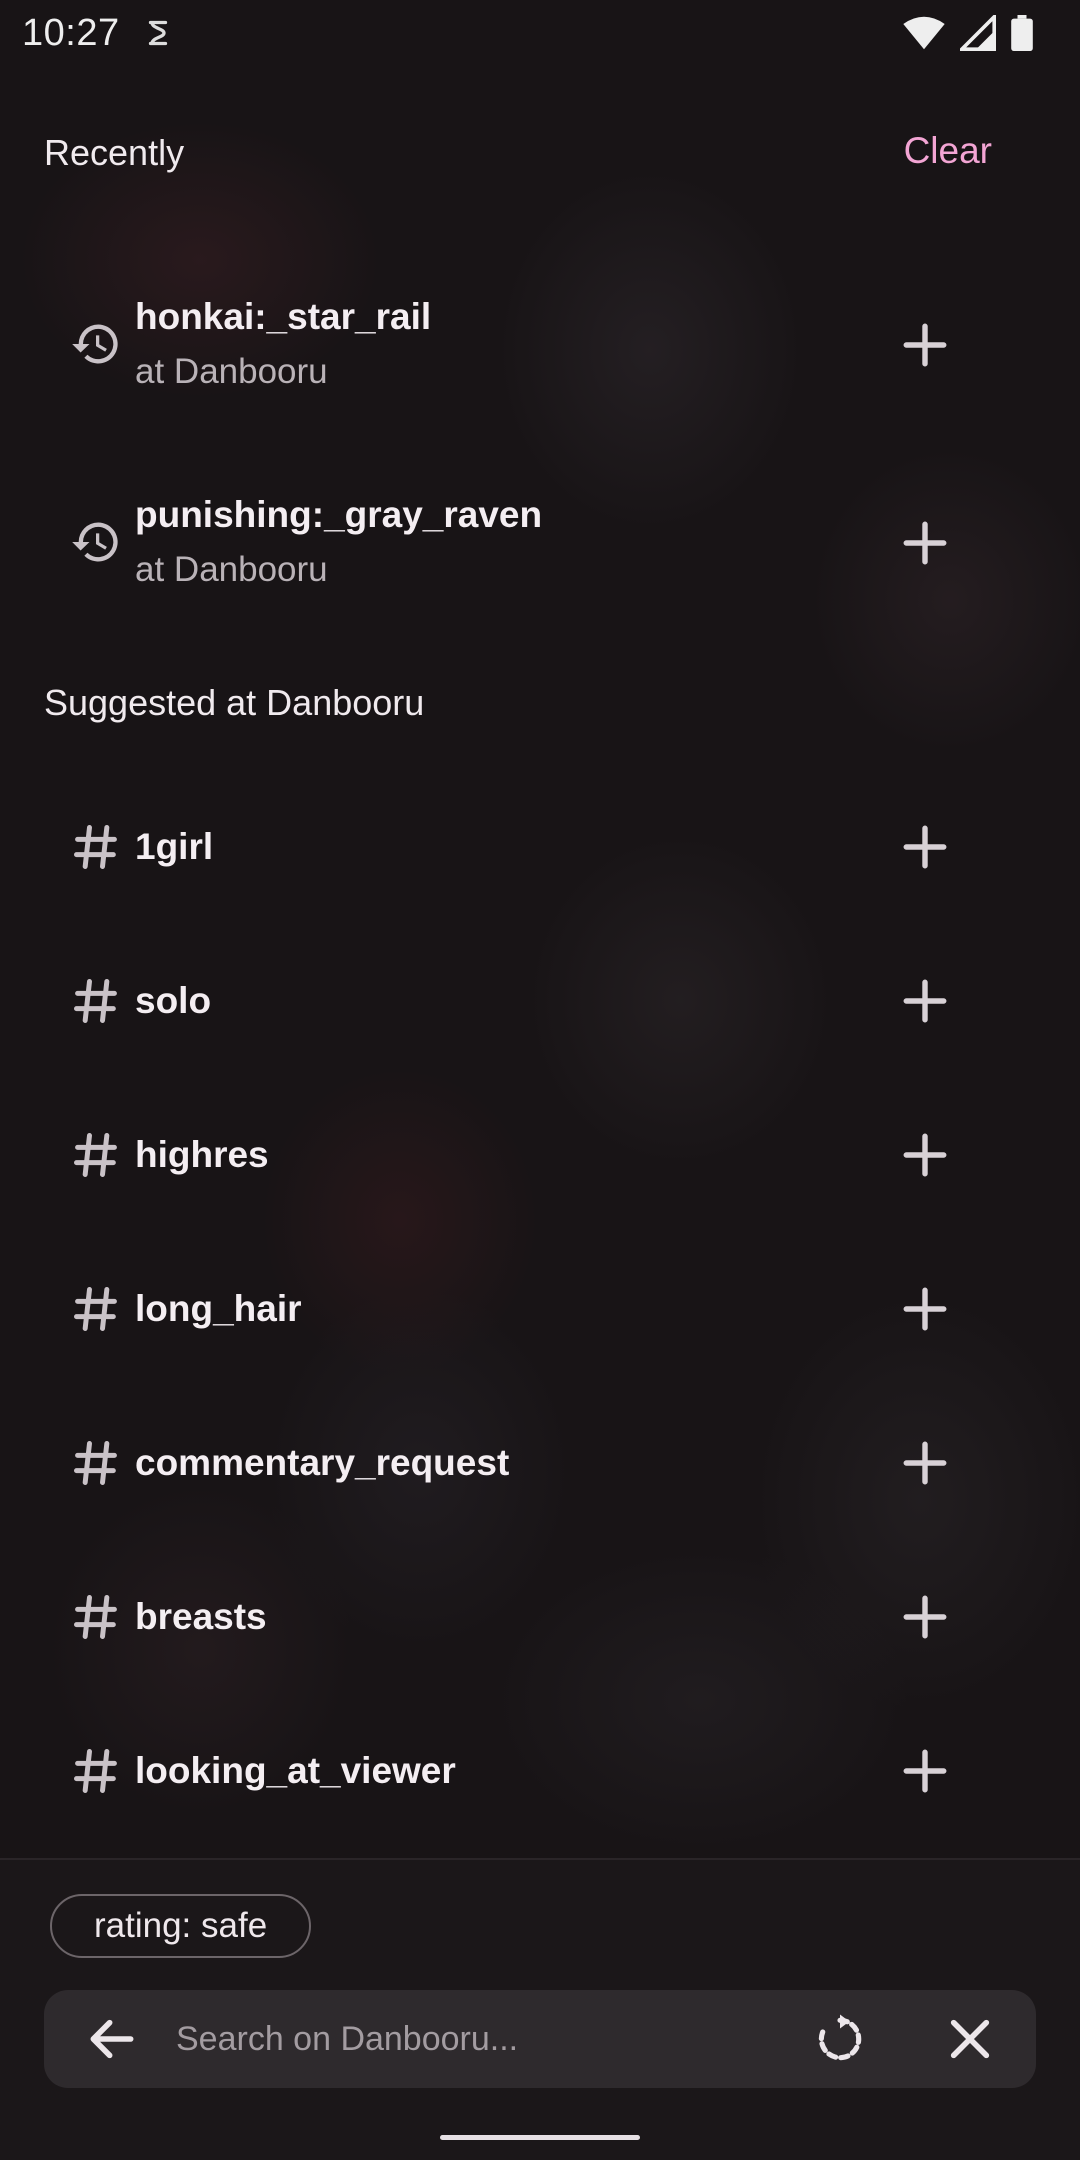 Image resolution: width=1080 pixels, height=2160 pixels. I want to click on suggested-item-tag: highres, so click(202, 1154).